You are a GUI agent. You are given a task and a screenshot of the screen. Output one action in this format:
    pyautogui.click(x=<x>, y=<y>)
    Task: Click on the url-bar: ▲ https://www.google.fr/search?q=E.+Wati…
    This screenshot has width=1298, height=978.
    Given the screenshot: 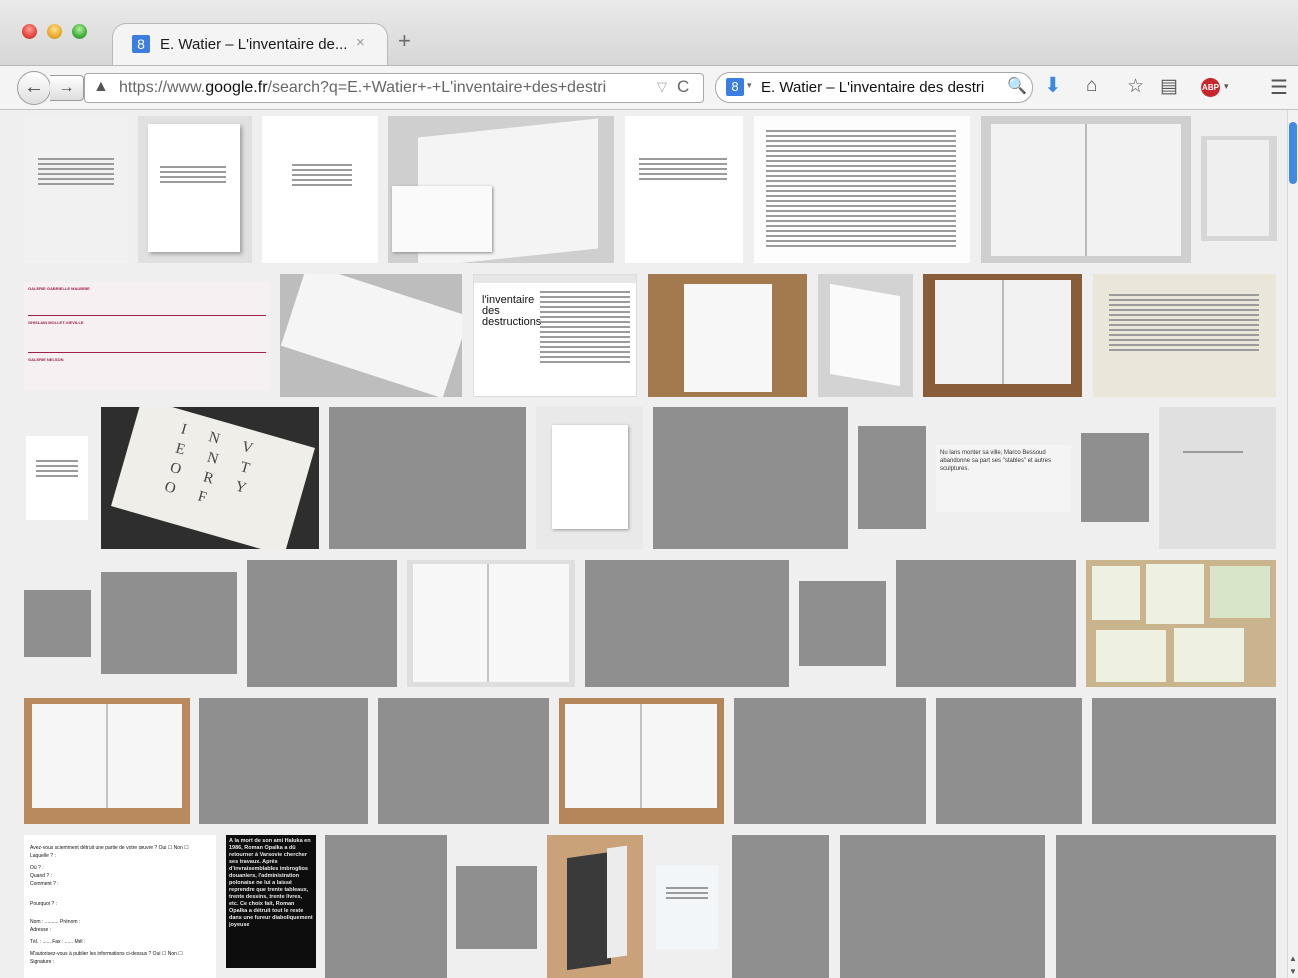 What is the action you would take?
    pyautogui.click(x=394, y=88)
    